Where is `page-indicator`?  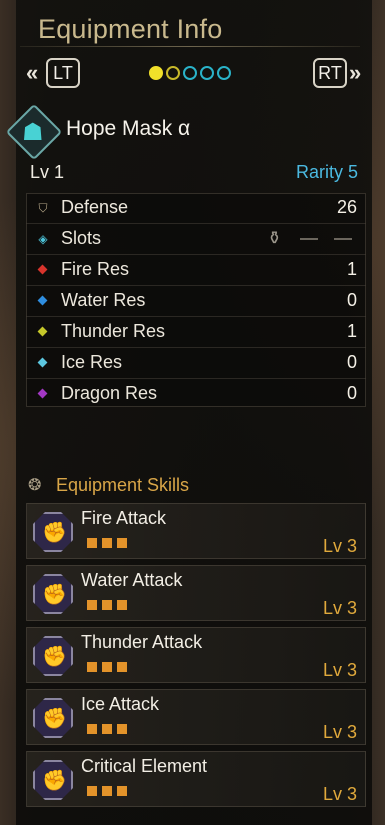
page-indicator is located at coordinates (190, 73).